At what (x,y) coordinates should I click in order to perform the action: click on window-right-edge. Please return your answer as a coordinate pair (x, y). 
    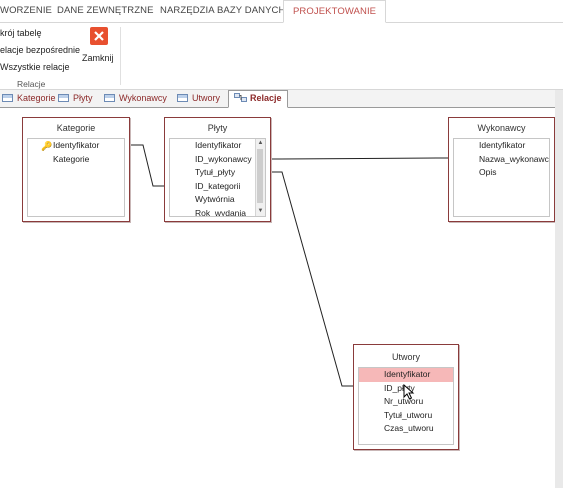
    Looking at the image, I should click on (559, 289).